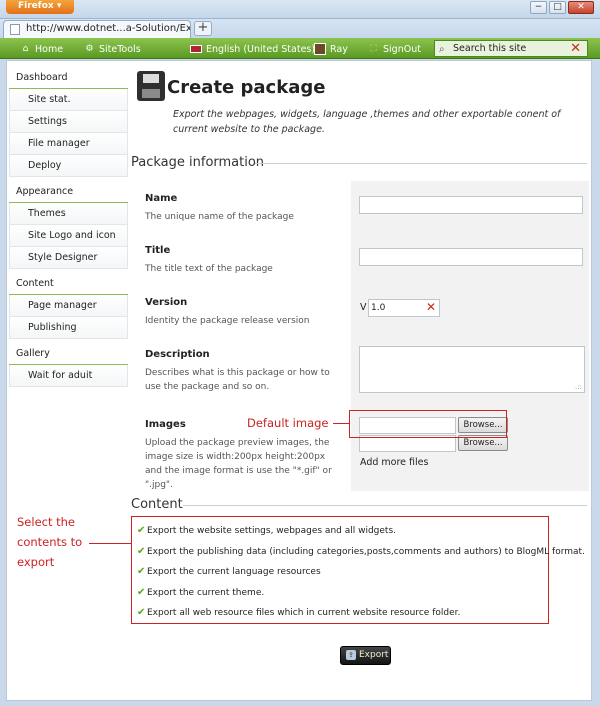  What do you see at coordinates (68, 284) in the screenshot?
I see `sidebar-group-title: Content` at bounding box center [68, 284].